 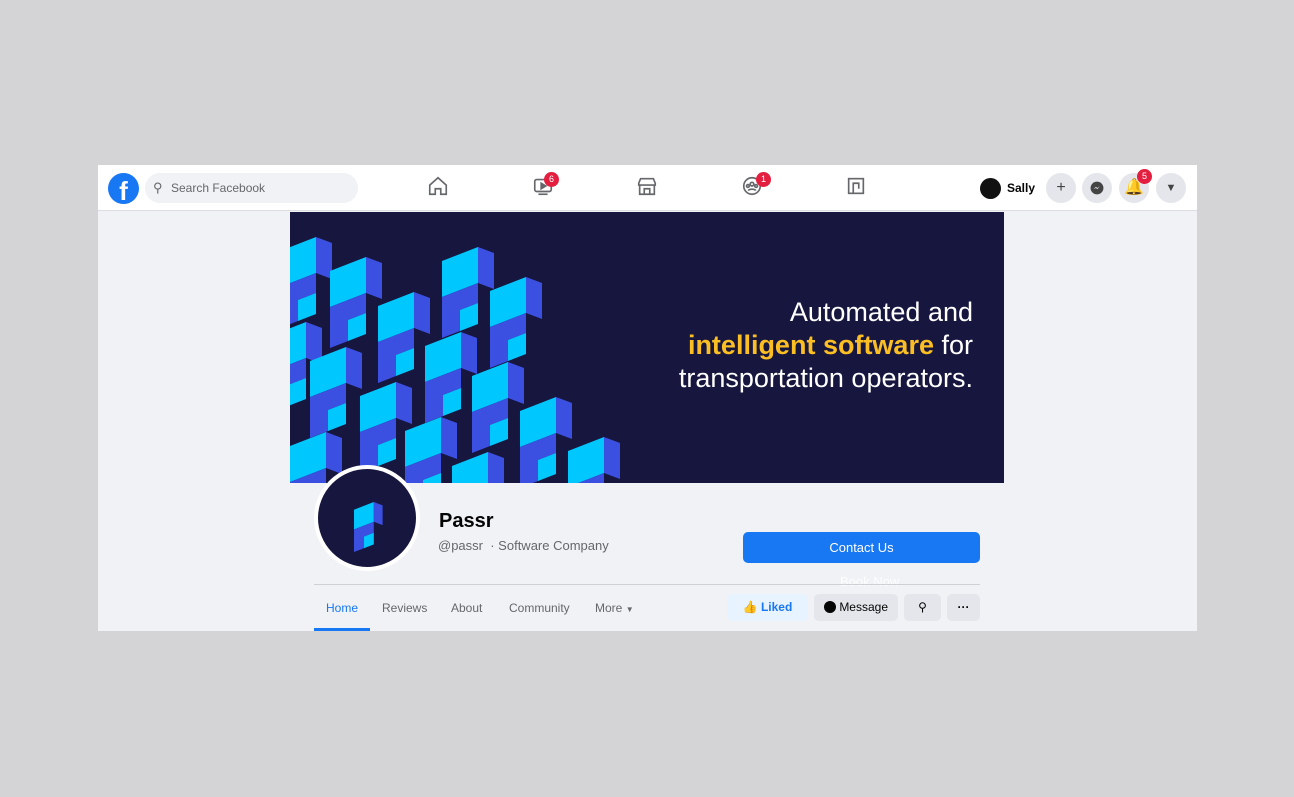 I want to click on thumbs-up-icon: 👍, so click(x=750, y=607).